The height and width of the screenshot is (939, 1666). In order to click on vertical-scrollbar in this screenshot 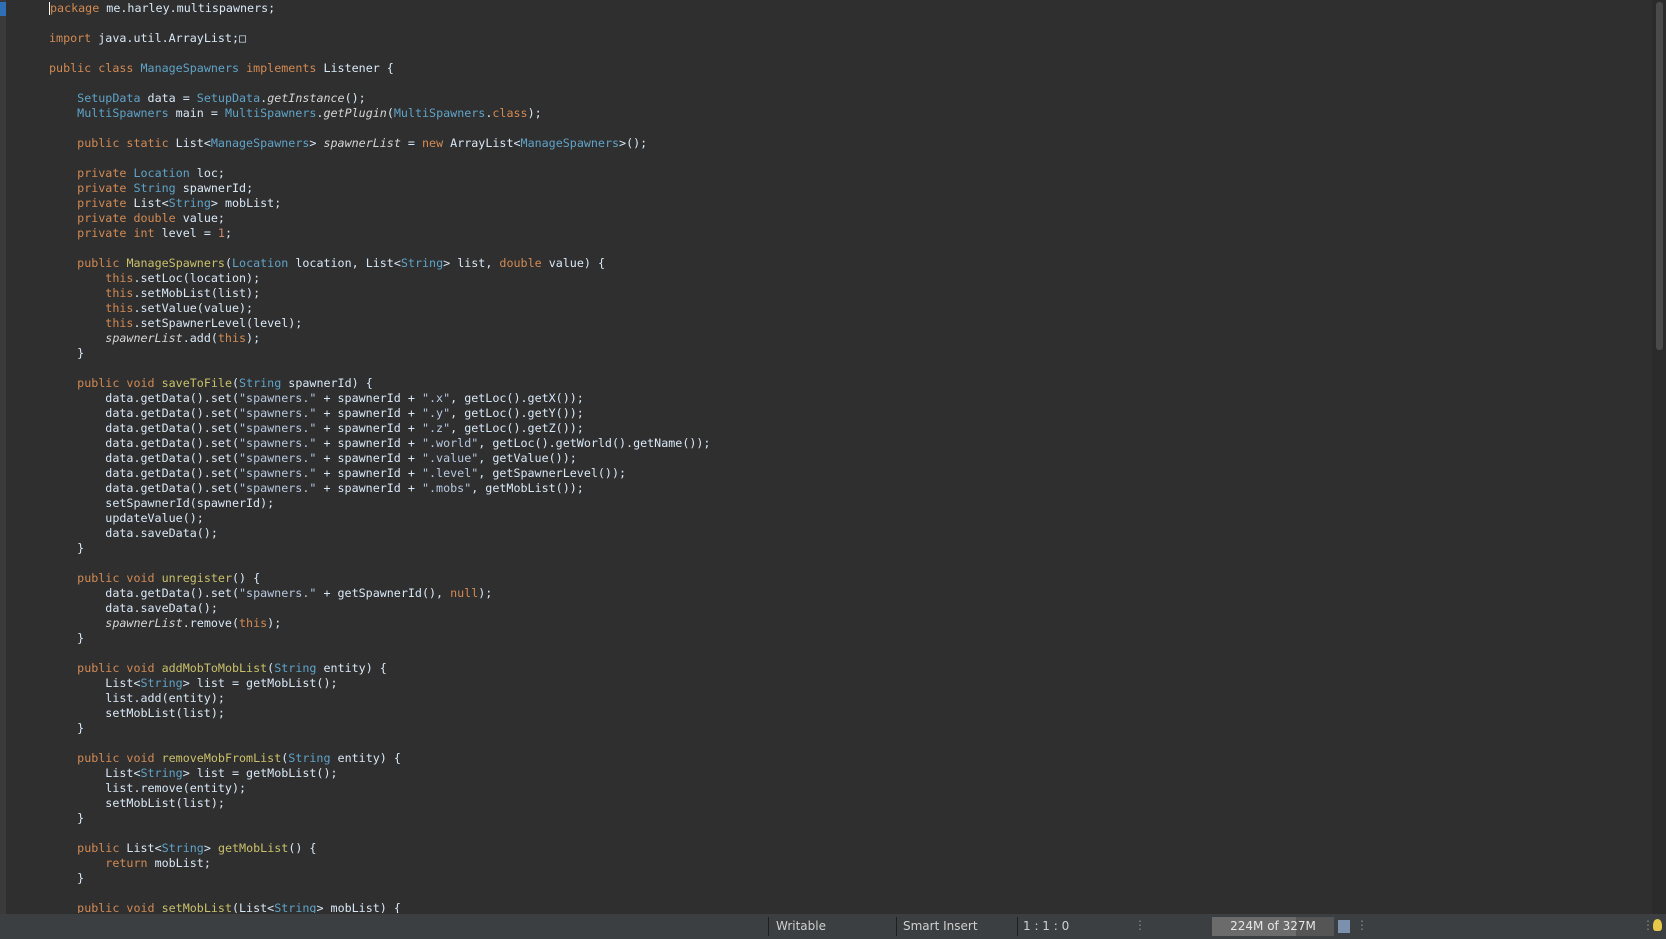, I will do `click(1659, 457)`.